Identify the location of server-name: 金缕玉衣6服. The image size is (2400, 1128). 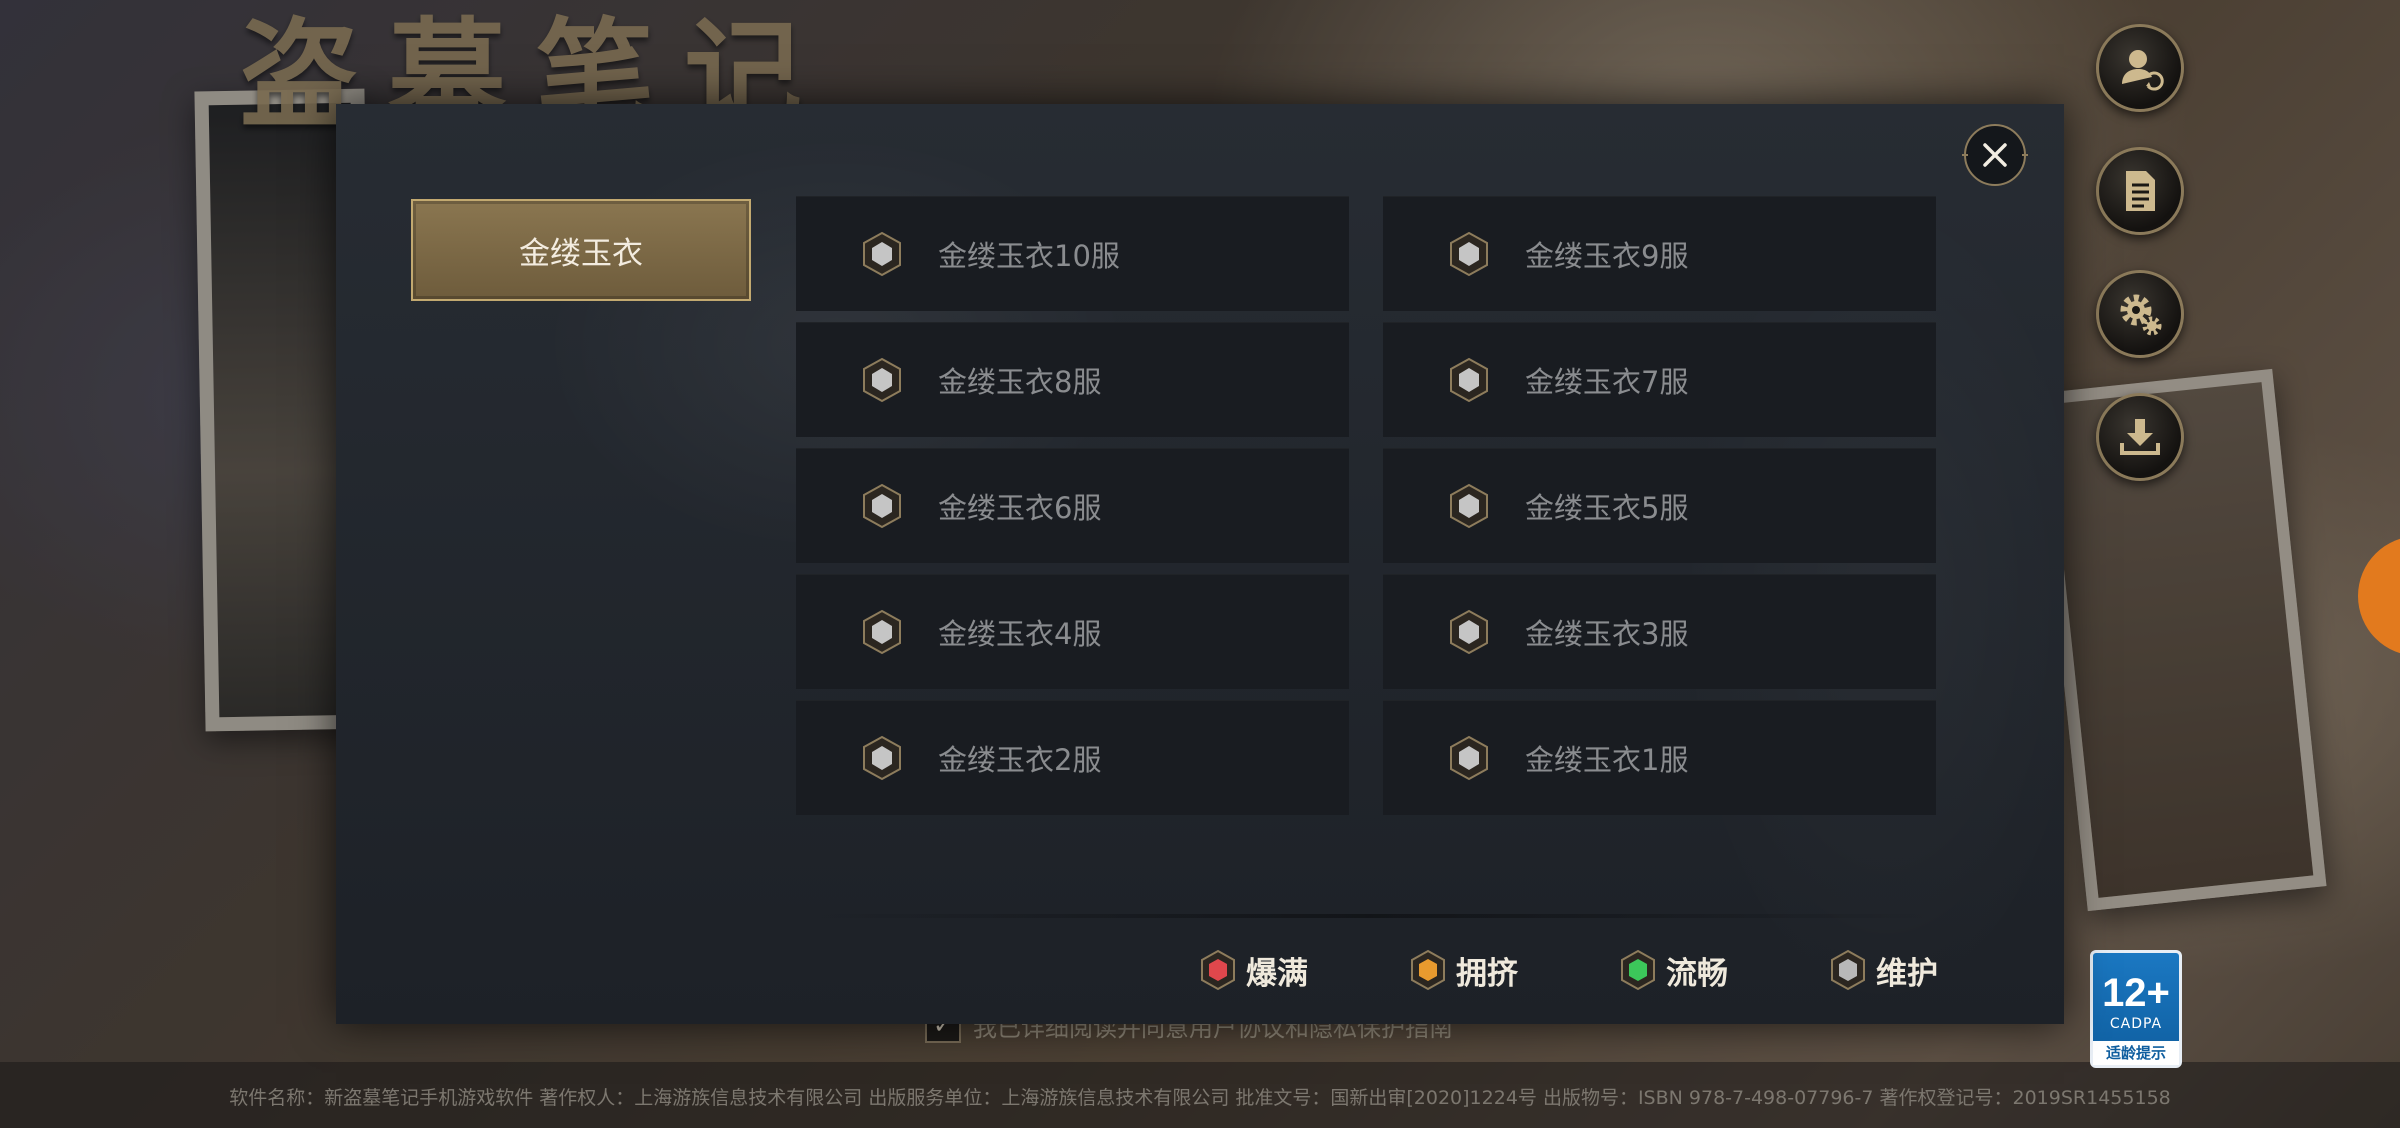
(1020, 507).